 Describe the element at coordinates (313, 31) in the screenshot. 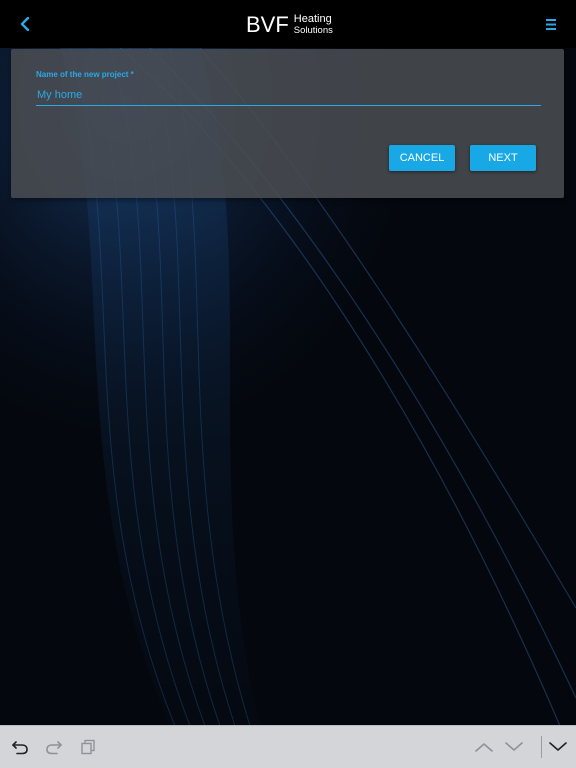

I see `logo-line-2: Solutions` at that location.